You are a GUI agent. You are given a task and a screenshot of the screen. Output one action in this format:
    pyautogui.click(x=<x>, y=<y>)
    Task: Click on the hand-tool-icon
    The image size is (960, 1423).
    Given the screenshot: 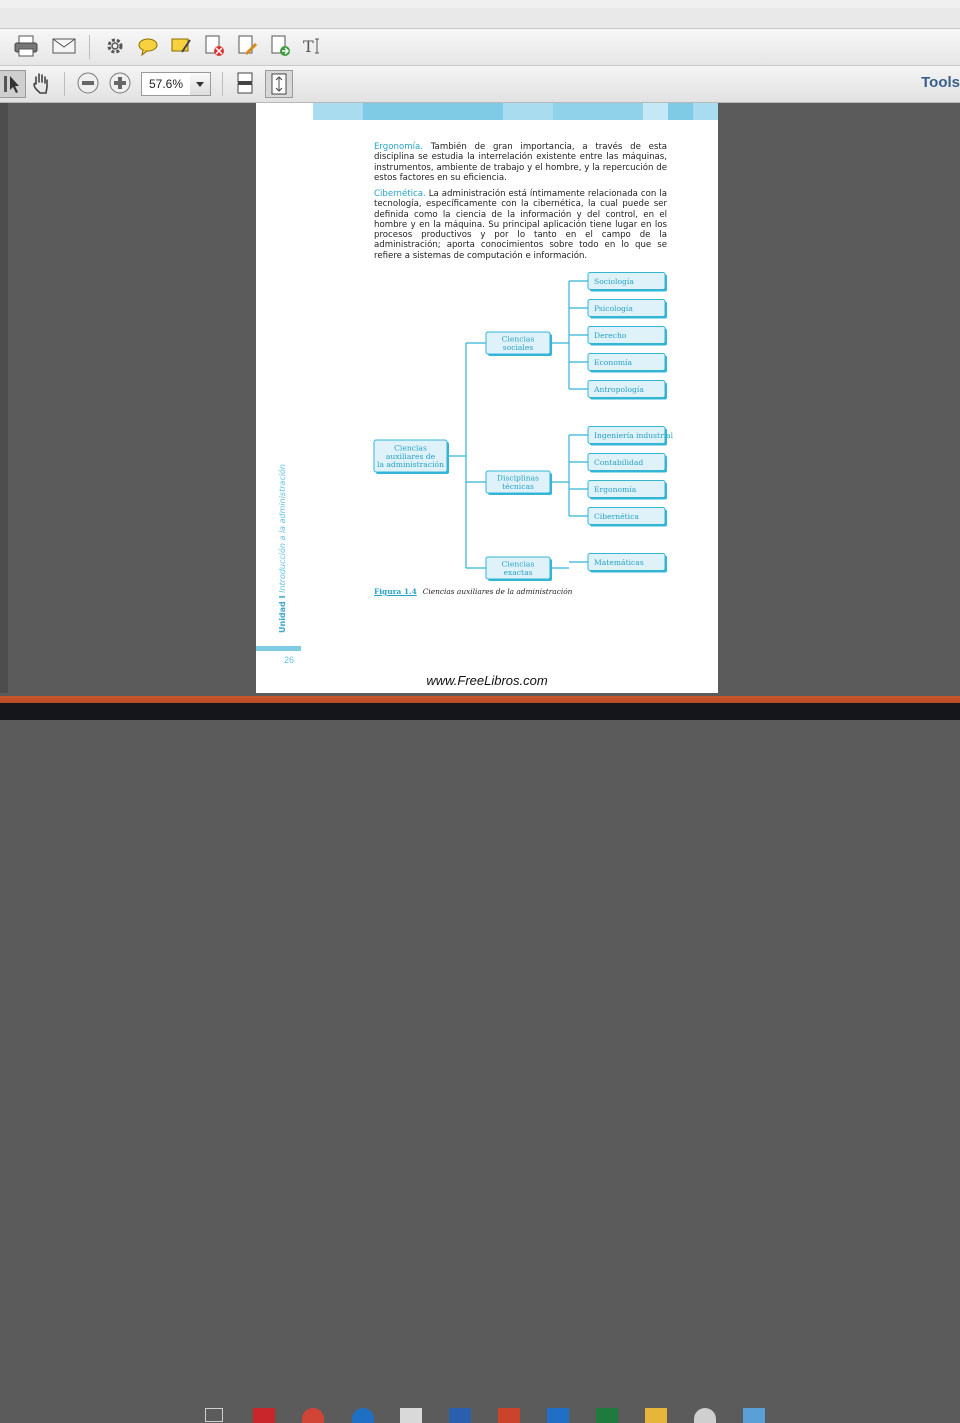 What is the action you would take?
    pyautogui.click(x=41, y=83)
    